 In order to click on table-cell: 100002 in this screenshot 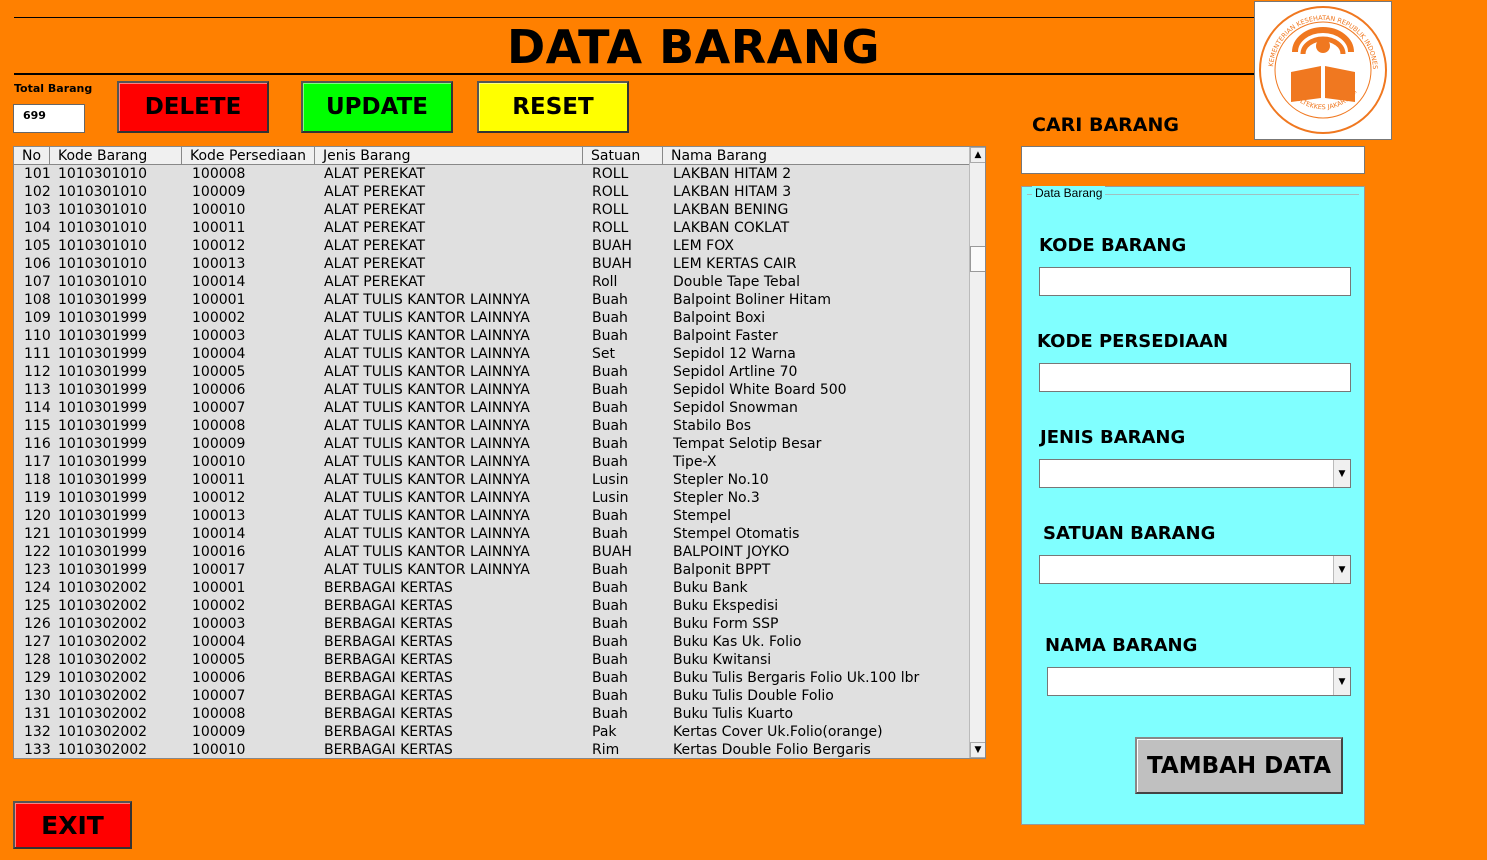, I will do `click(219, 606)`.